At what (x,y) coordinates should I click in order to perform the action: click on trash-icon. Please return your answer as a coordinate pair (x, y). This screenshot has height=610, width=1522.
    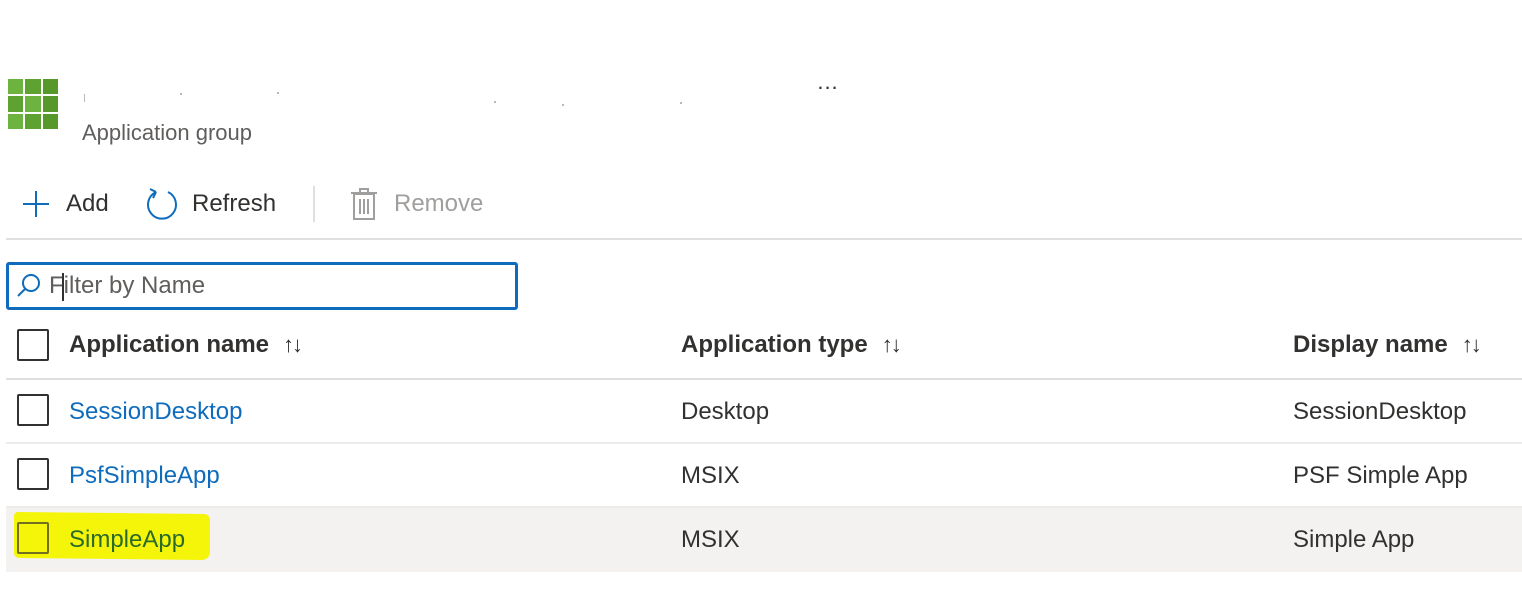
    Looking at the image, I should click on (364, 204).